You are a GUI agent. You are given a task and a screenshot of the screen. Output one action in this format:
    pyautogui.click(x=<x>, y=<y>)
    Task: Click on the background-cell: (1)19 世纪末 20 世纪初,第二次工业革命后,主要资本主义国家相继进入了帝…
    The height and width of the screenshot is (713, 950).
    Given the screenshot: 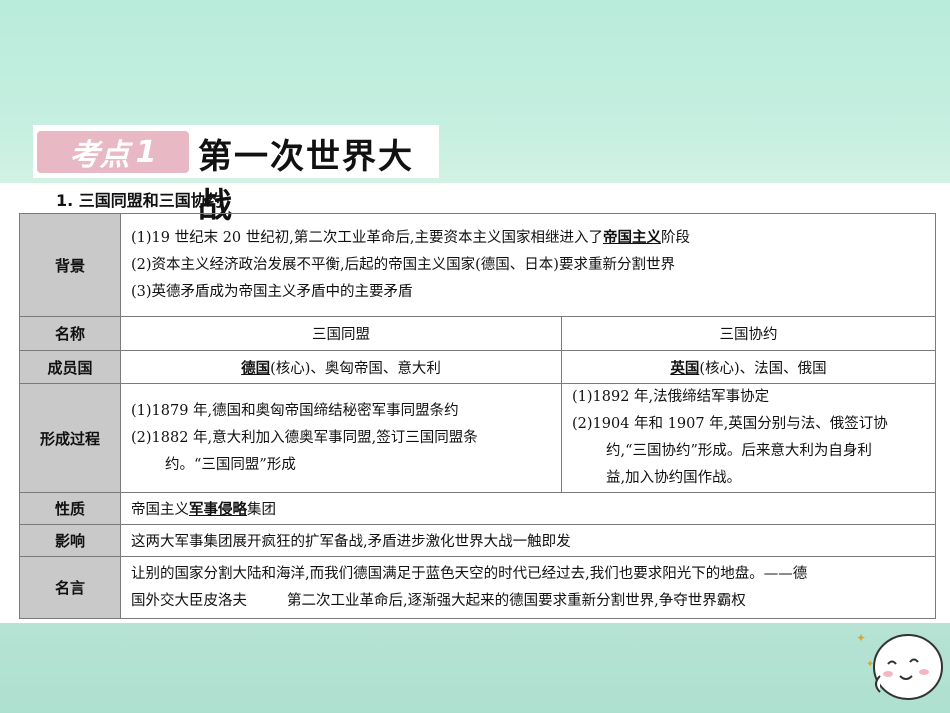 What is the action you would take?
    pyautogui.click(x=528, y=265)
    